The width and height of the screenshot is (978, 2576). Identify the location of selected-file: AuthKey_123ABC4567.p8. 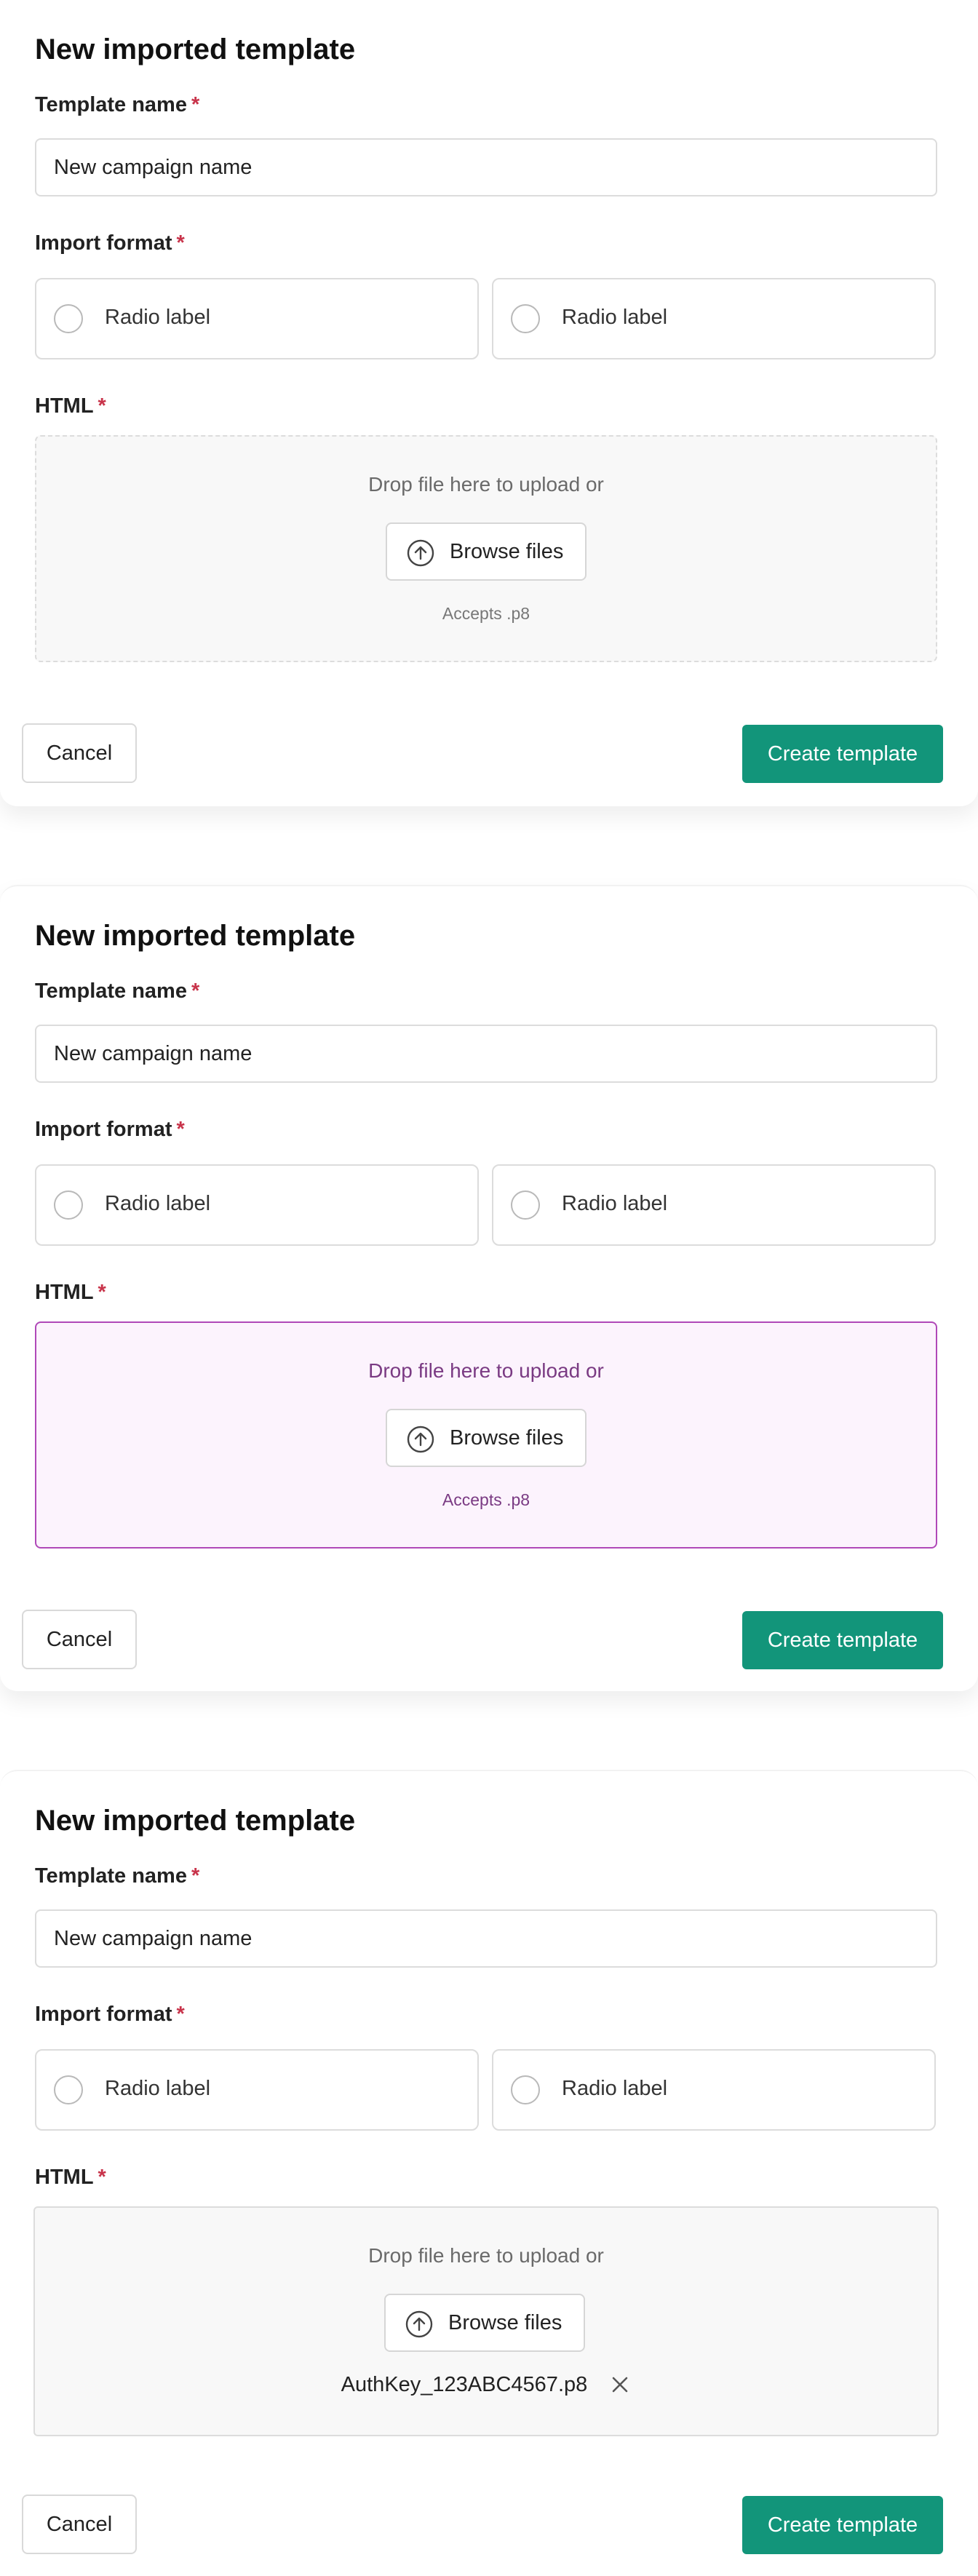
(486, 2384).